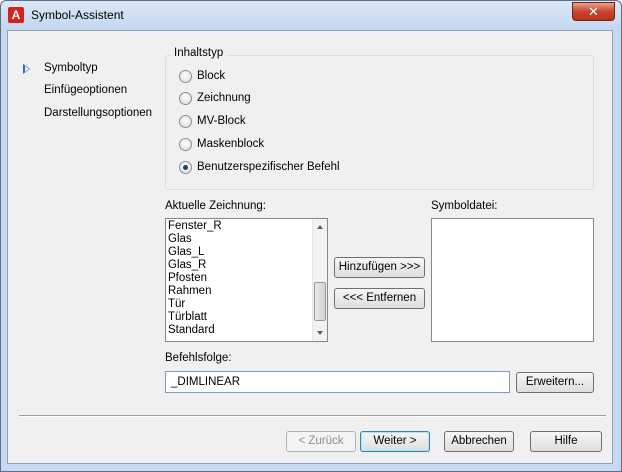 This screenshot has height=472, width=622. What do you see at coordinates (216, 206) in the screenshot?
I see `current-drawing-label: Aktuelle Zeichnung:` at bounding box center [216, 206].